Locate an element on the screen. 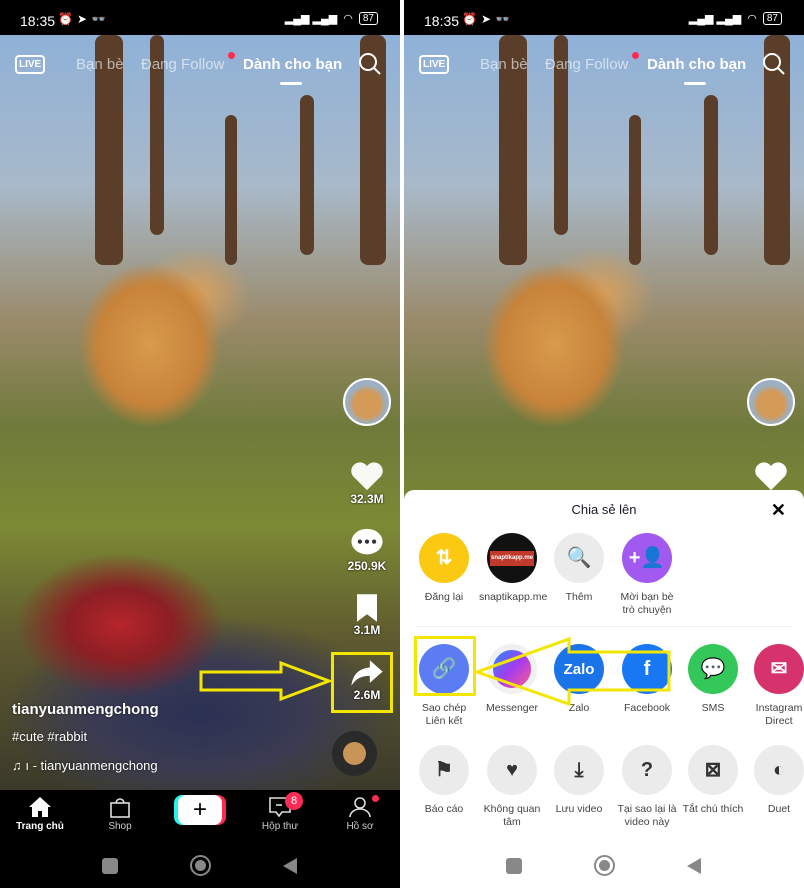 The height and width of the screenshot is (888, 804). share-option: ⚑ Báo cáo is located at coordinates (444, 780).